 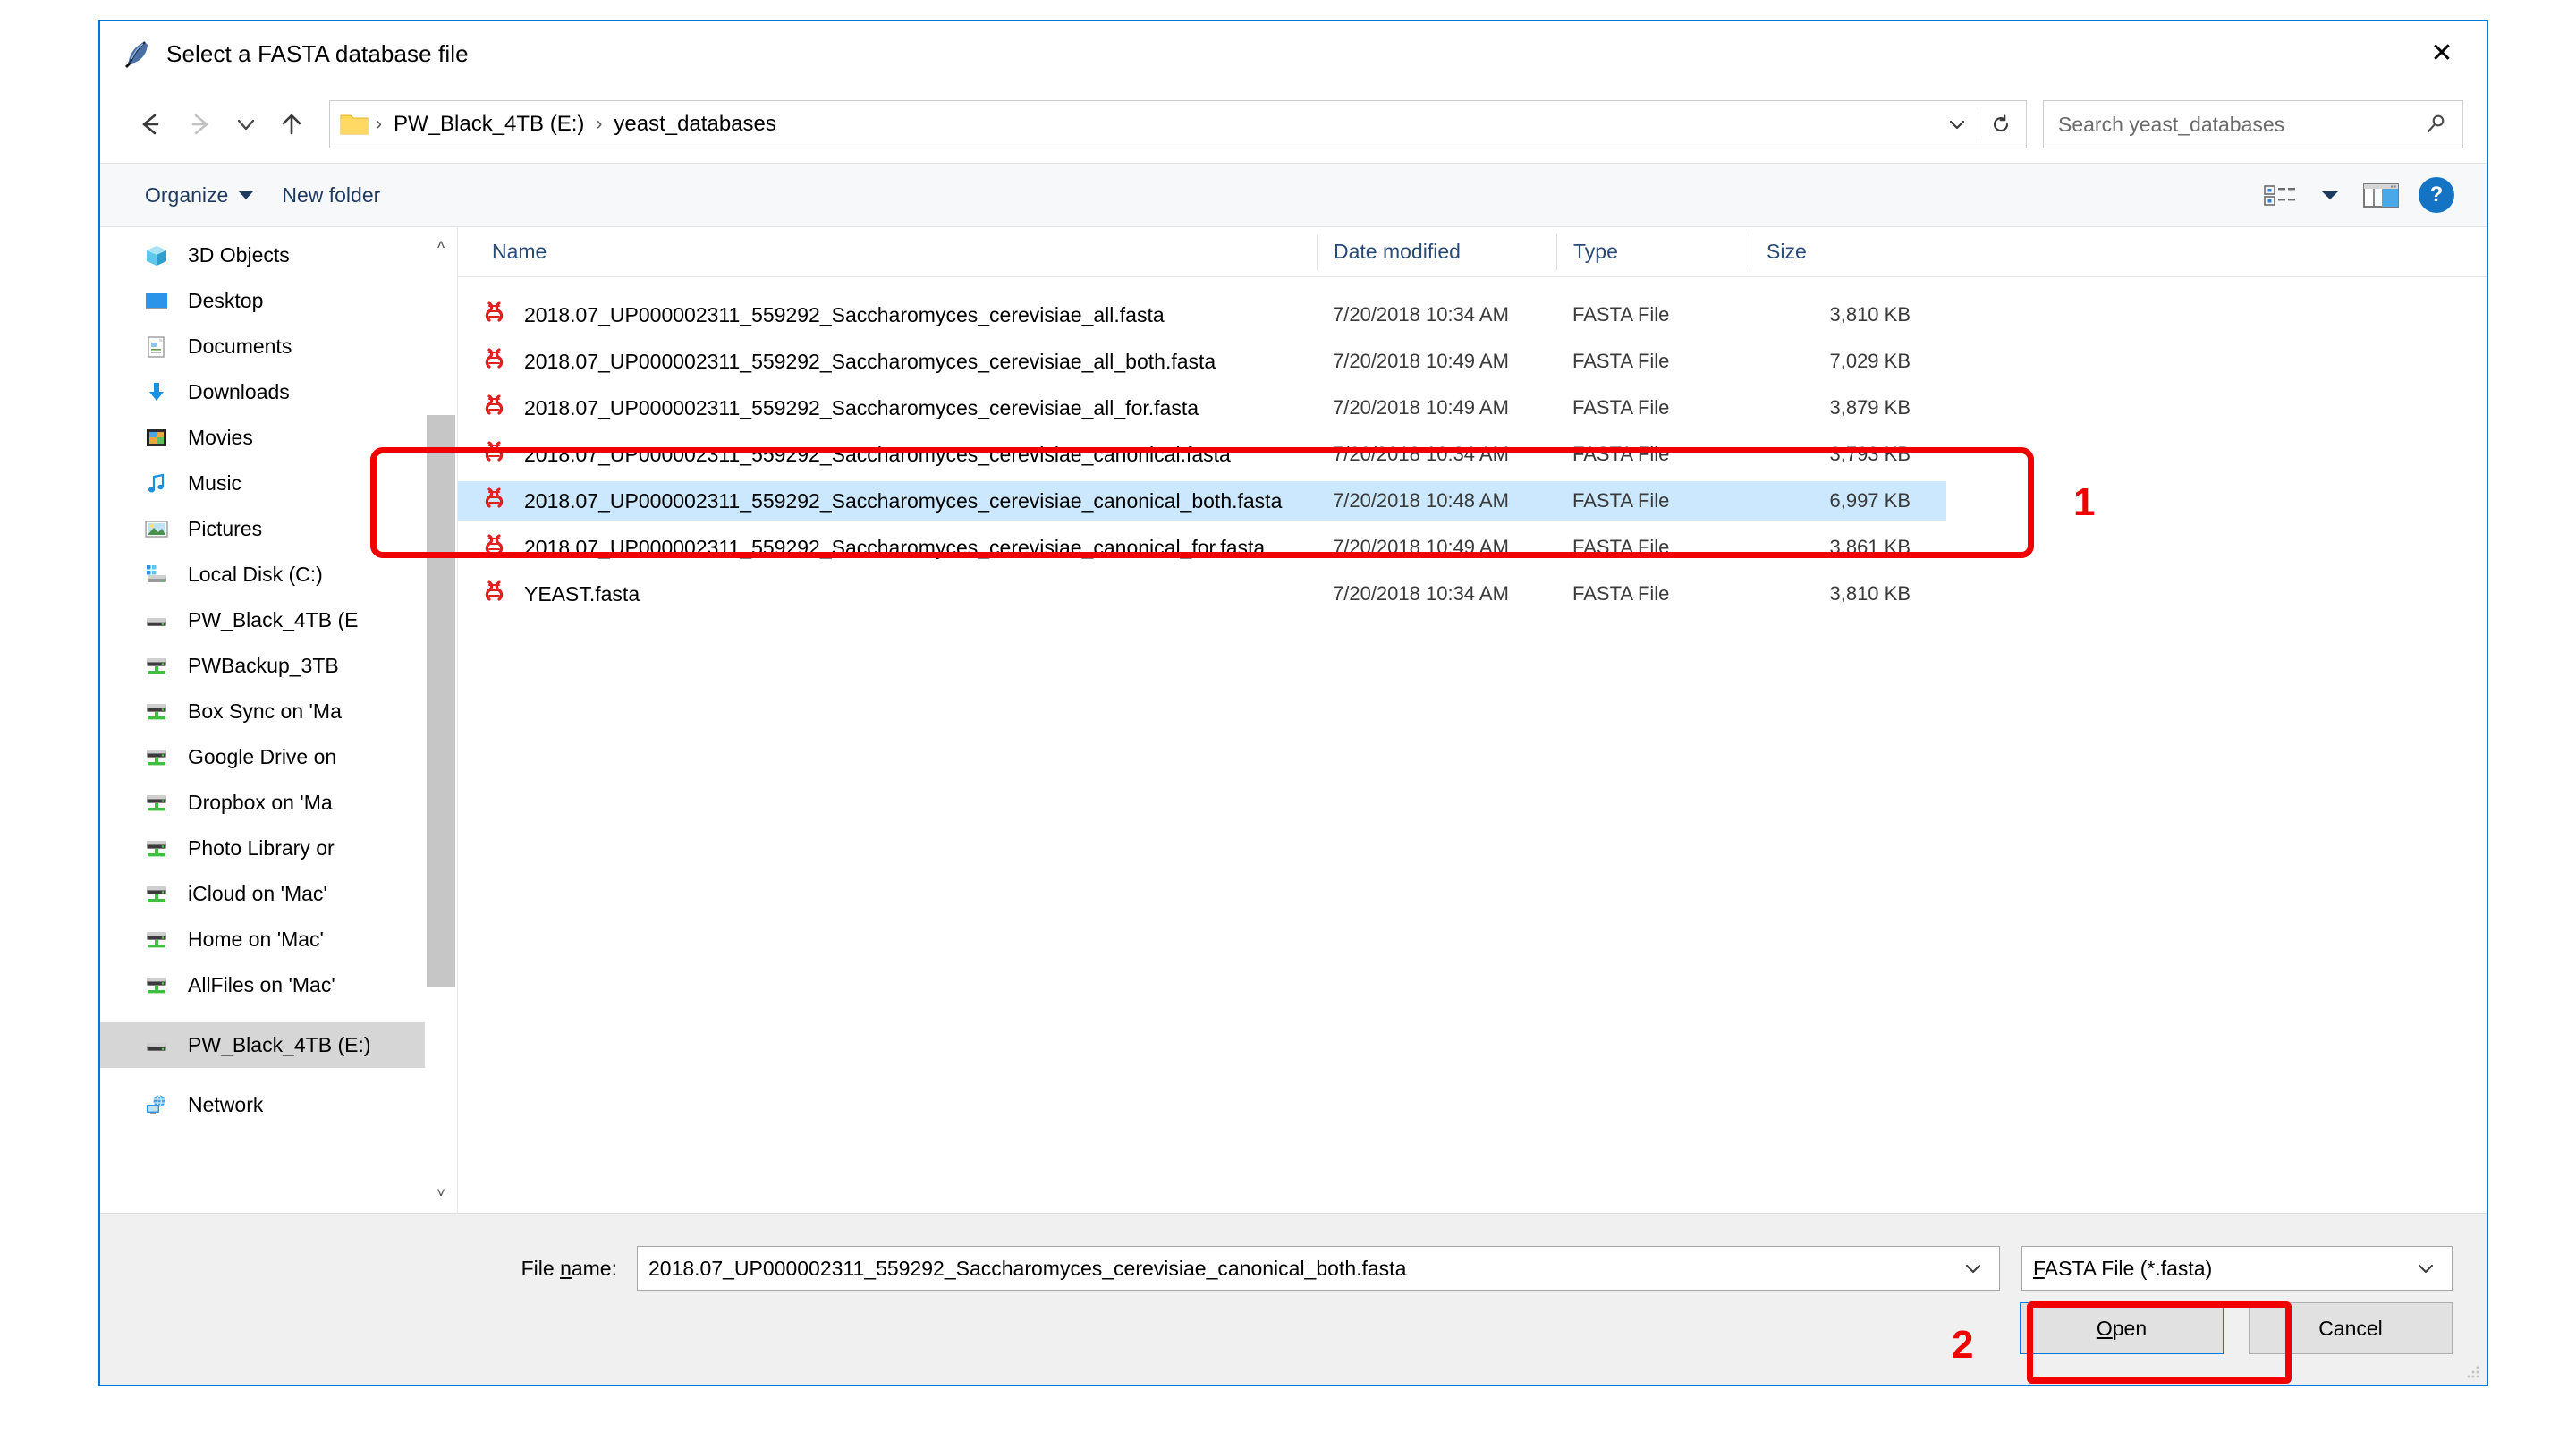 I want to click on view-options-chevron-down-icon, so click(x=2330, y=195).